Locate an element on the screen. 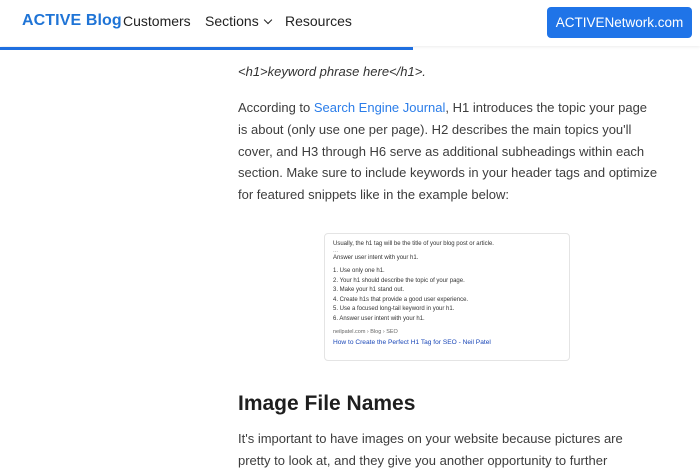 Image resolution: width=700 pixels, height=473 pixels. paragraph-text: According to is located at coordinates (276, 107).